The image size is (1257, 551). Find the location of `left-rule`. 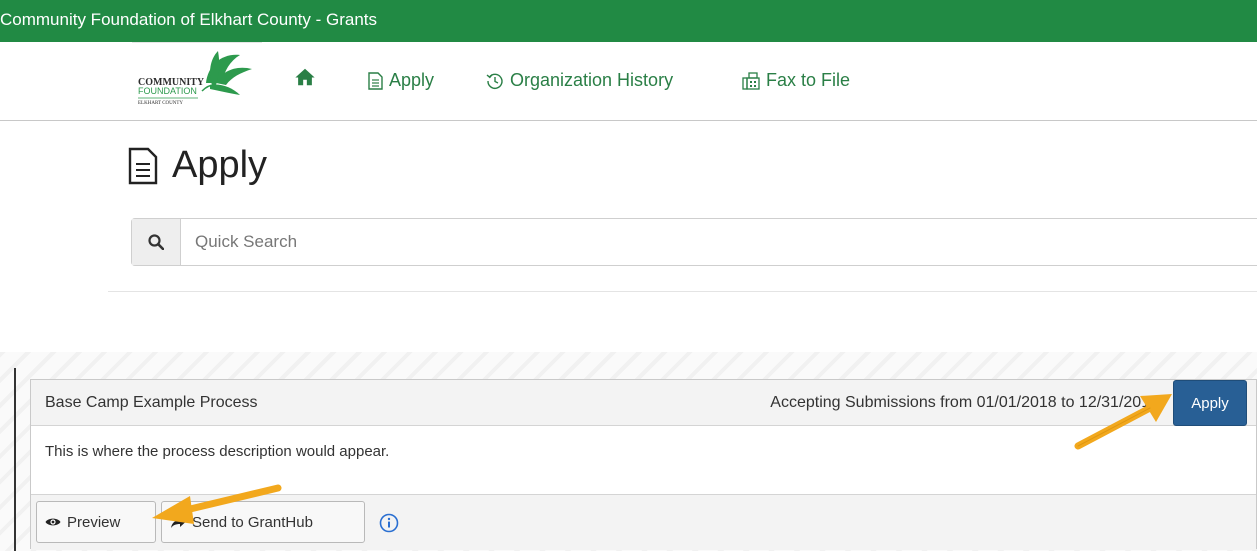

left-rule is located at coordinates (15, 459).